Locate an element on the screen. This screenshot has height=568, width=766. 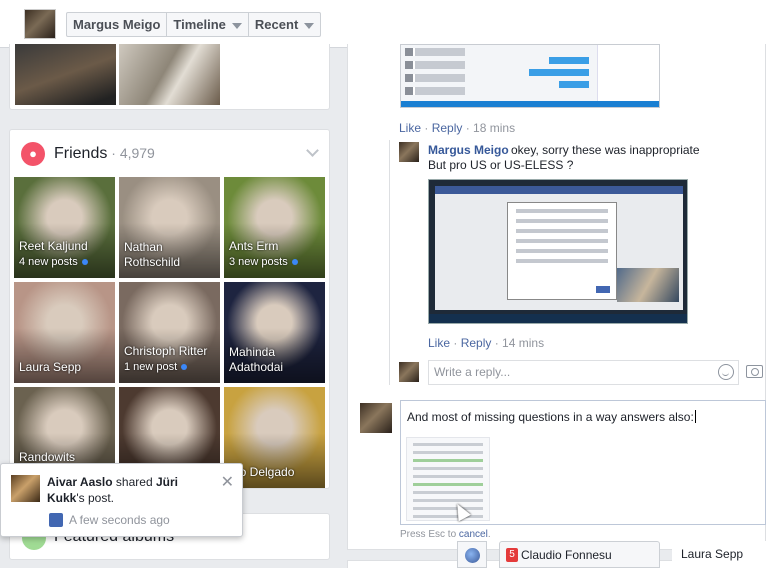
friend-name-label: Christoph Ritter is located at coordinates (166, 351).